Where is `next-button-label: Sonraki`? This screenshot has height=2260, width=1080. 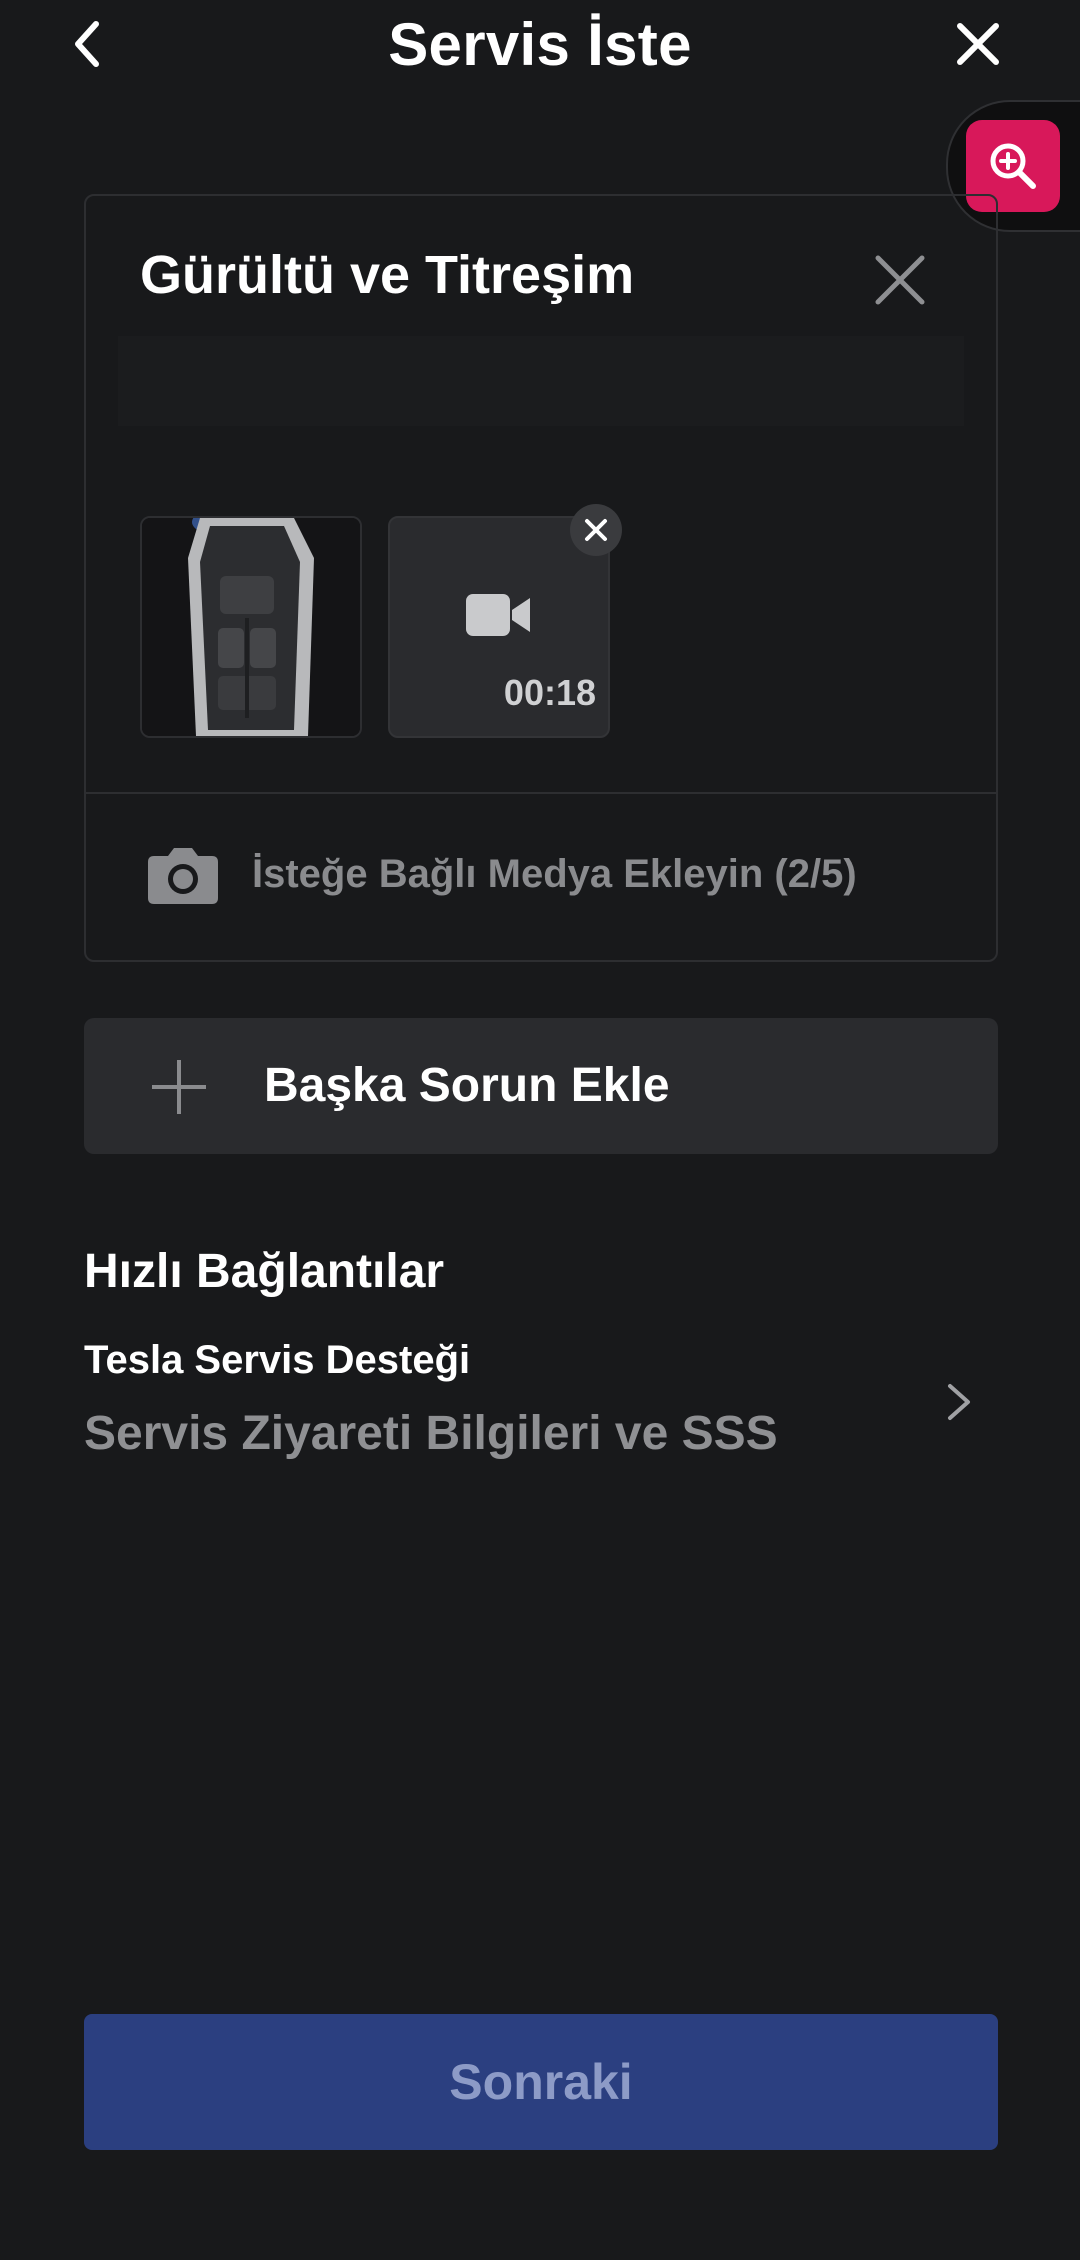 next-button-label: Sonraki is located at coordinates (541, 2082).